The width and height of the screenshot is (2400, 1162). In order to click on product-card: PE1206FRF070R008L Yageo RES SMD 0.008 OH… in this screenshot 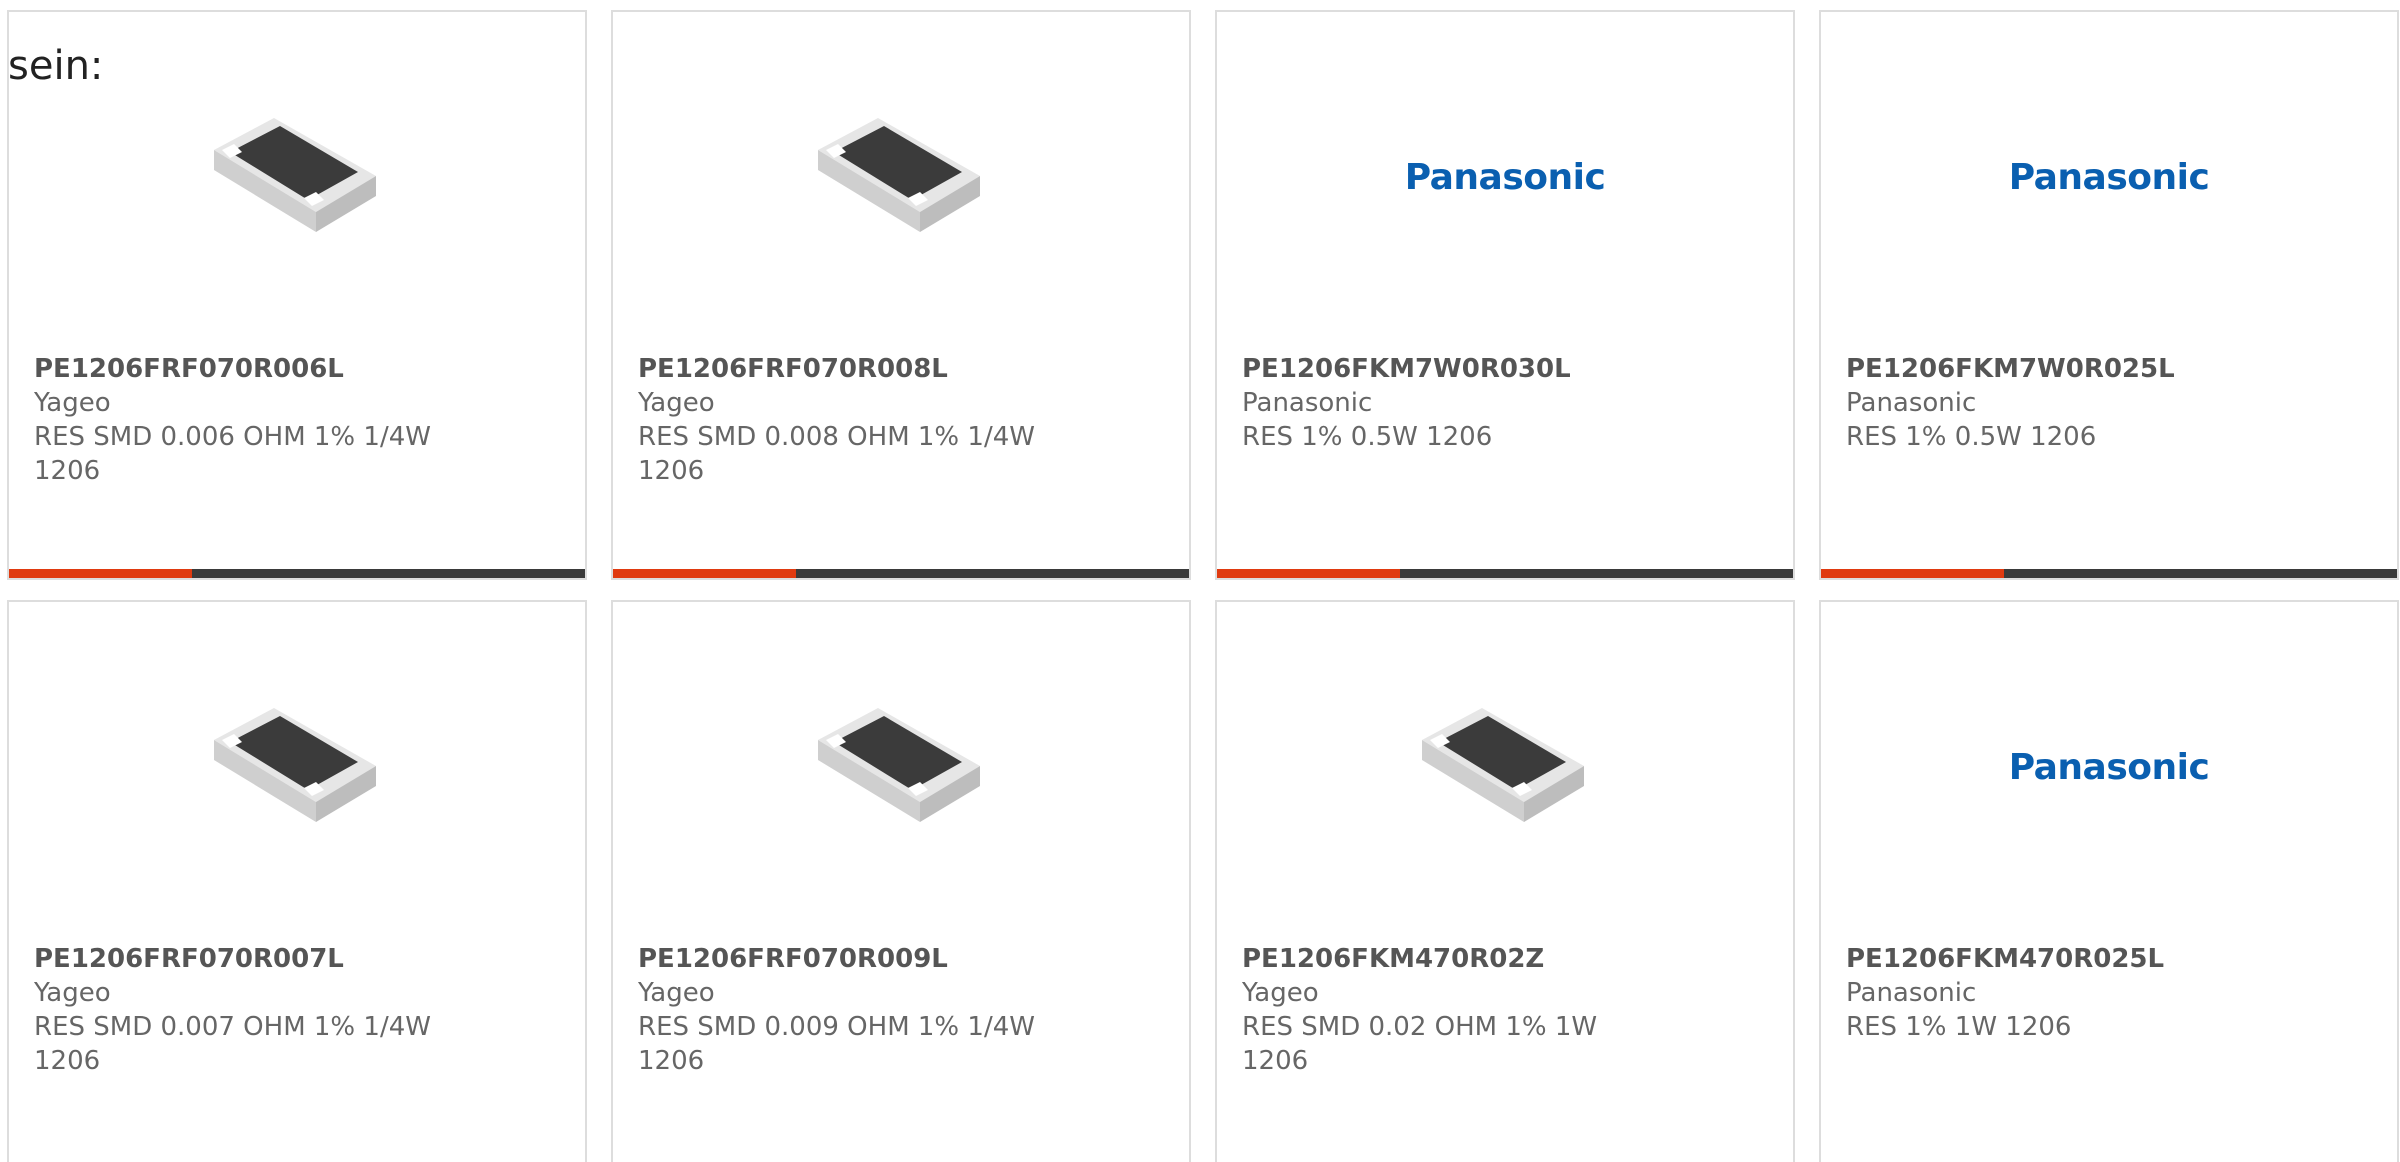, I will do `click(901, 295)`.